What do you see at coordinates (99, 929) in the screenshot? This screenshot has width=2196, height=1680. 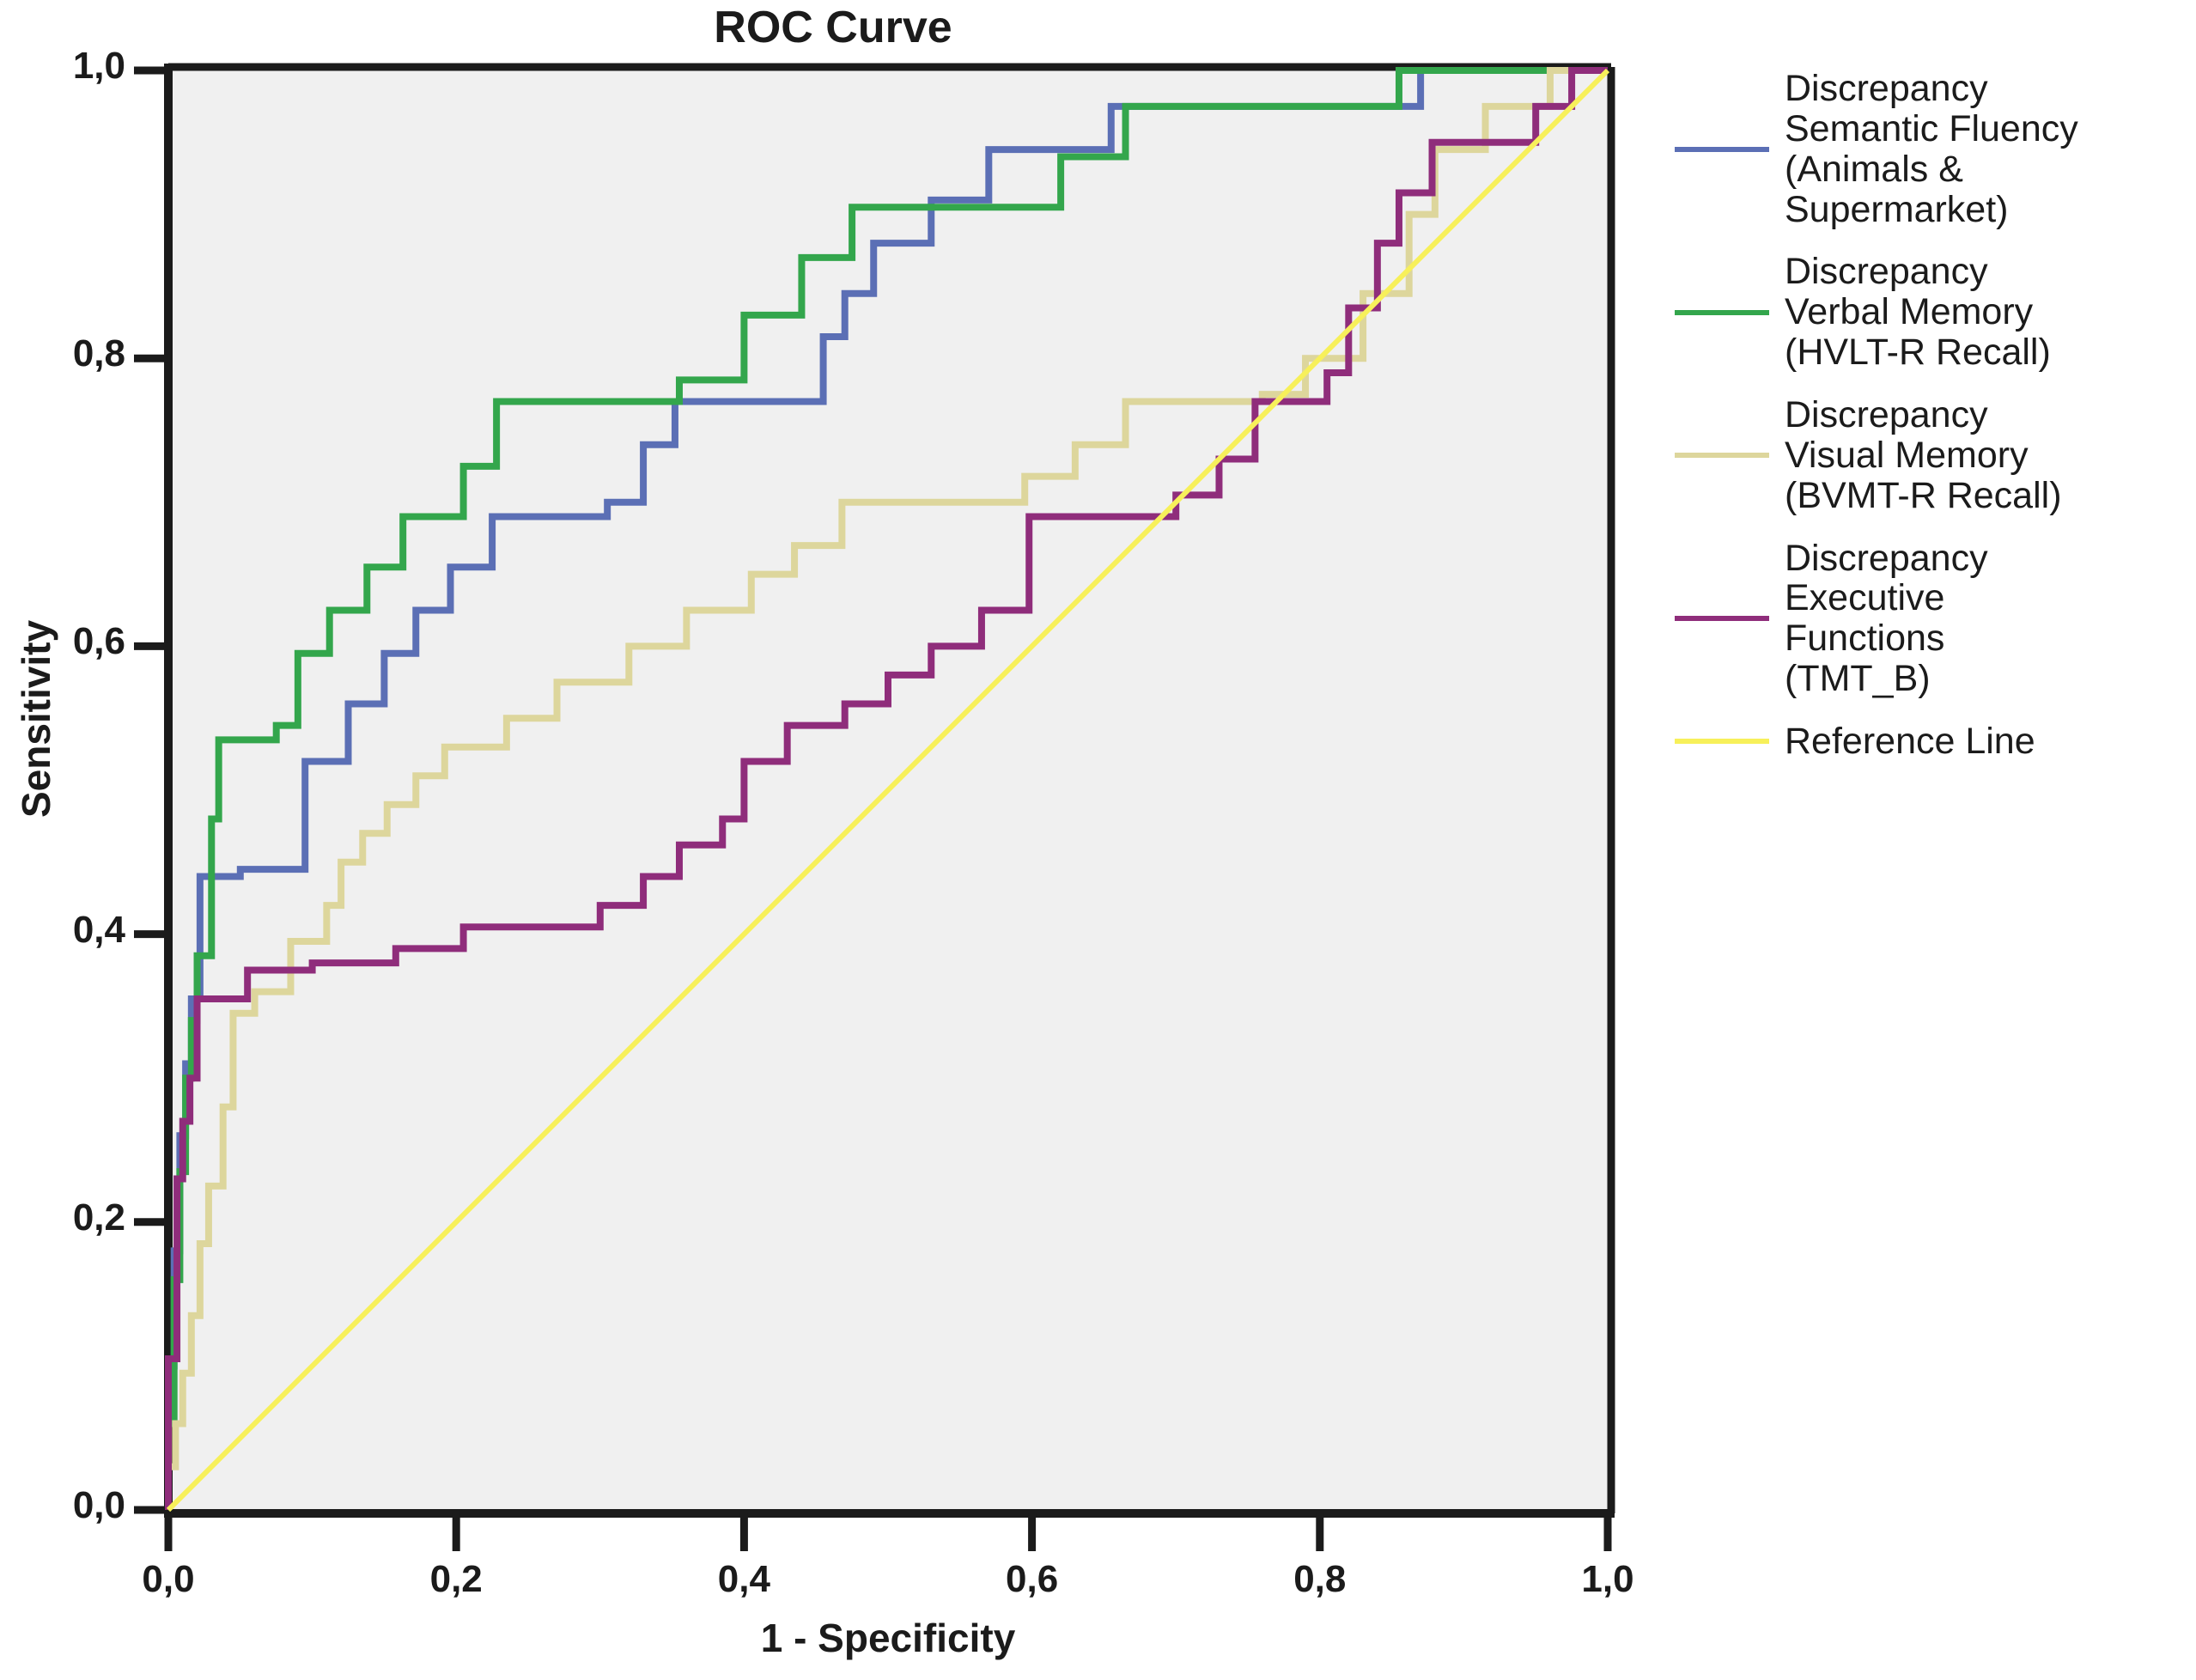 I see `y-tick-label-2: 0,4` at bounding box center [99, 929].